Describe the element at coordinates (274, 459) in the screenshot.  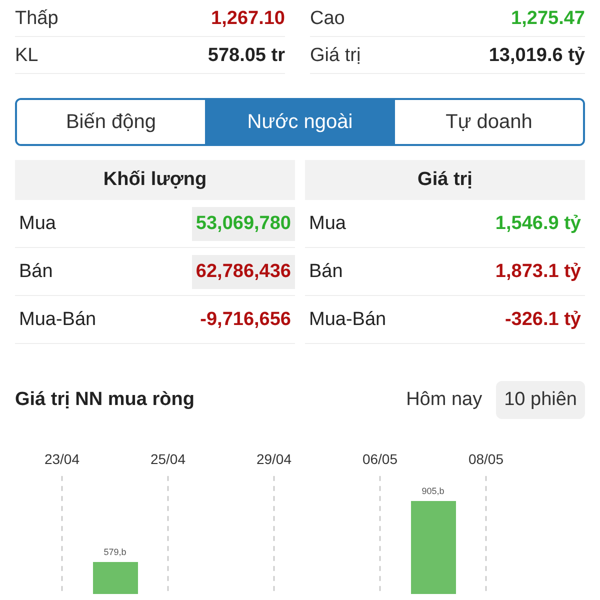
I see `date-label: 29/04` at that location.